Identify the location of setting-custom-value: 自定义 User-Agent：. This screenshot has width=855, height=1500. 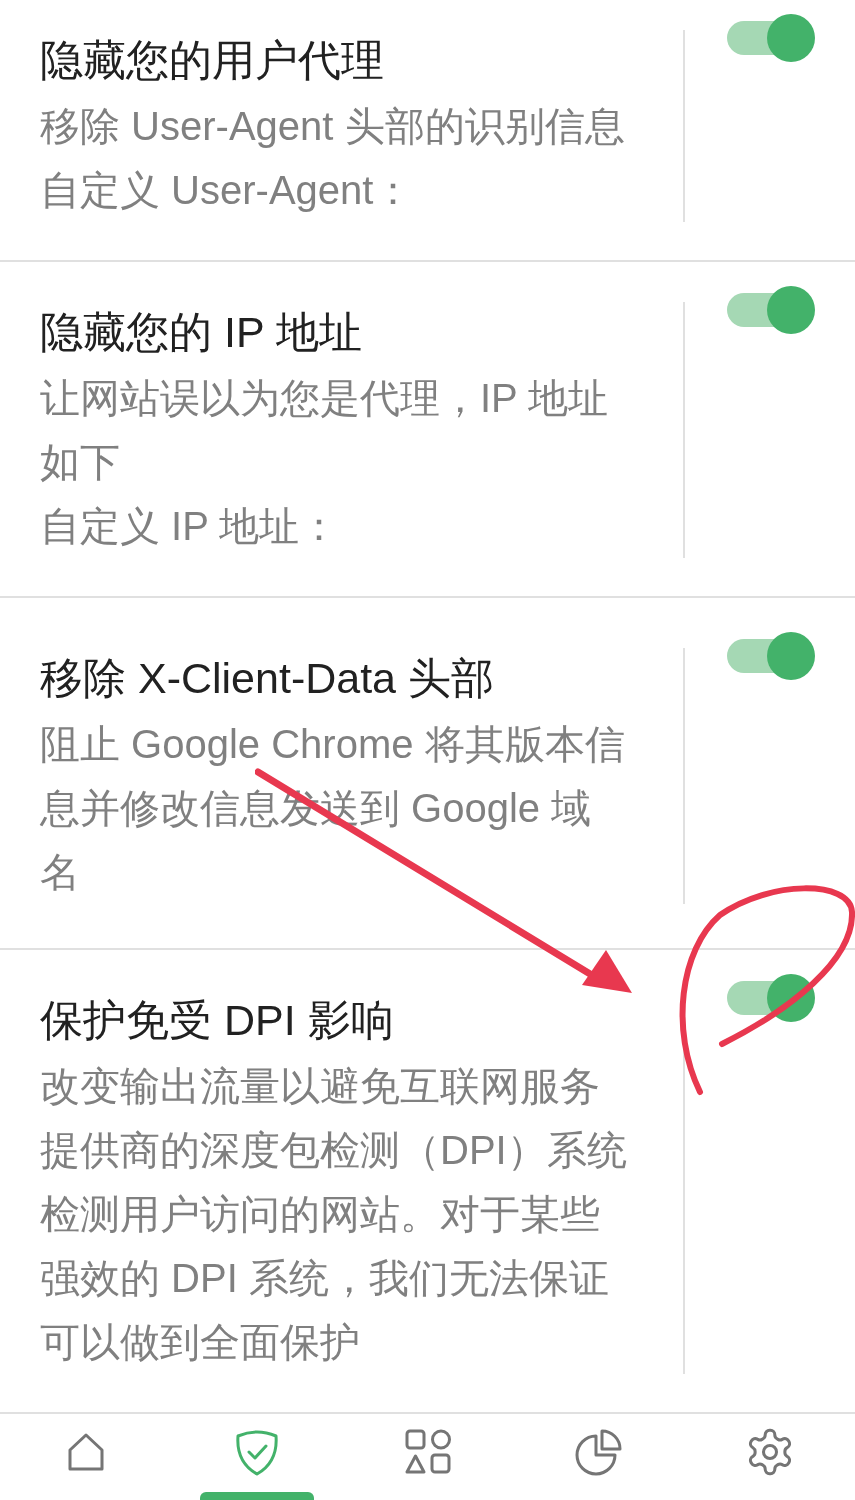
(227, 190).